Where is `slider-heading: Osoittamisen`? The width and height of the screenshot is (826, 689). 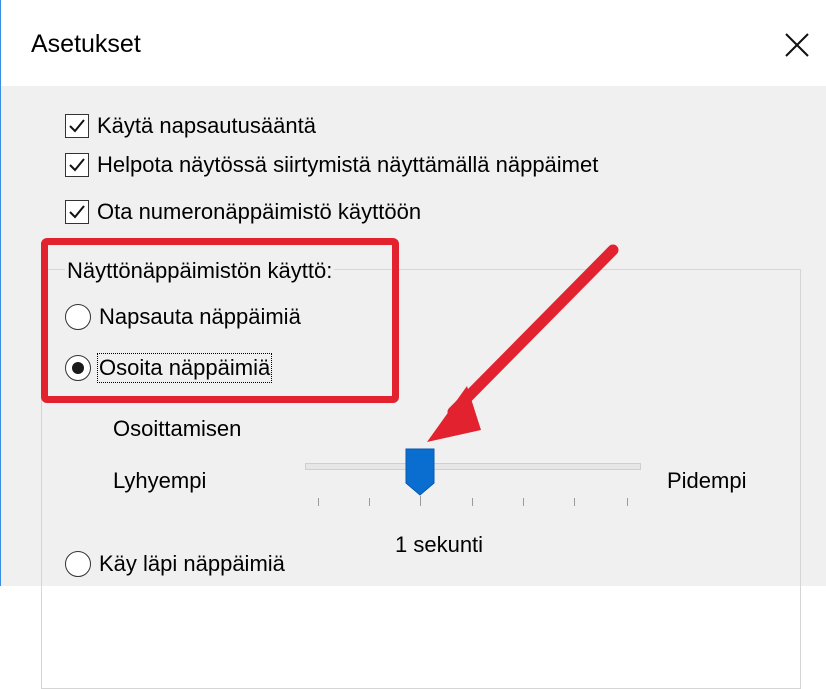 slider-heading: Osoittamisen is located at coordinates (177, 428).